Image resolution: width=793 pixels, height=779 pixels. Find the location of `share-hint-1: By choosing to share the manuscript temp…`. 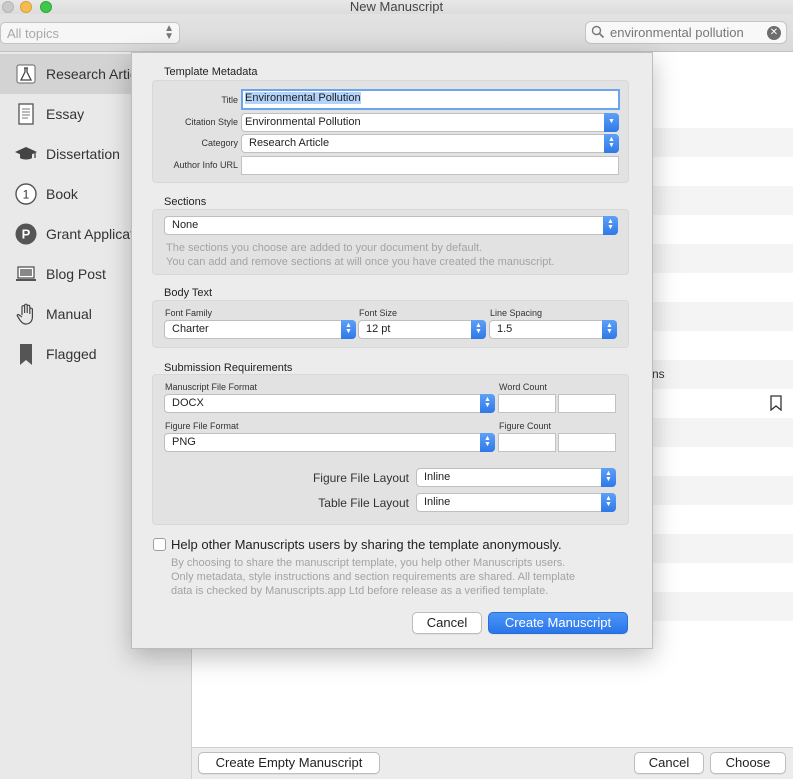

share-hint-1: By choosing to share the manuscript temp… is located at coordinates (368, 563).